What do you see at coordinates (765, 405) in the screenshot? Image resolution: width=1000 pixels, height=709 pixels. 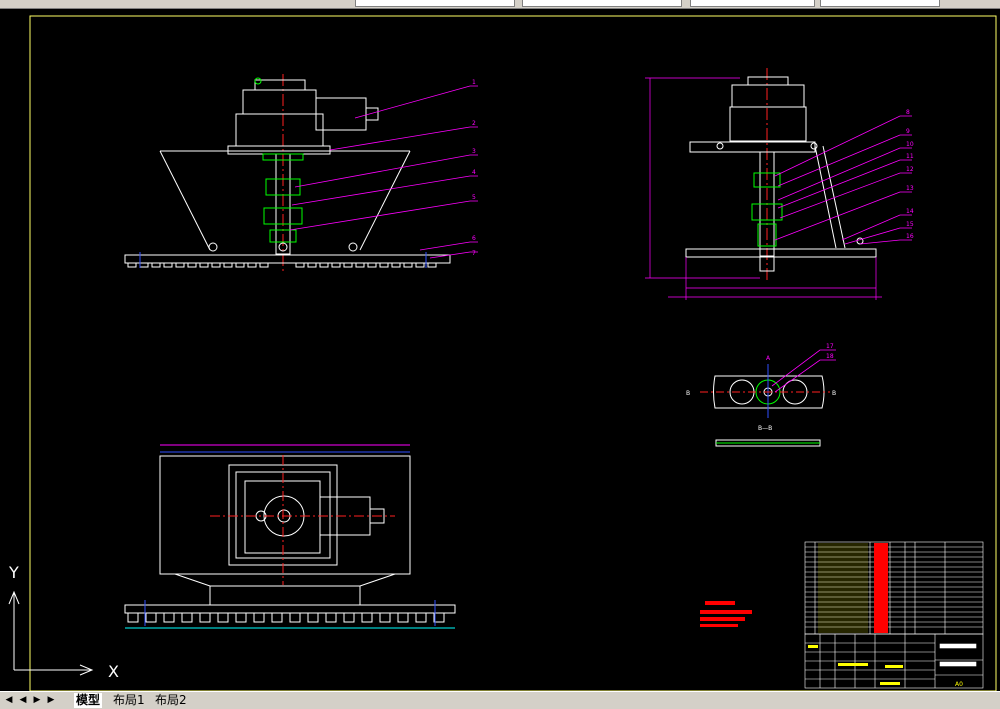 I see `detail-view` at bounding box center [765, 405].